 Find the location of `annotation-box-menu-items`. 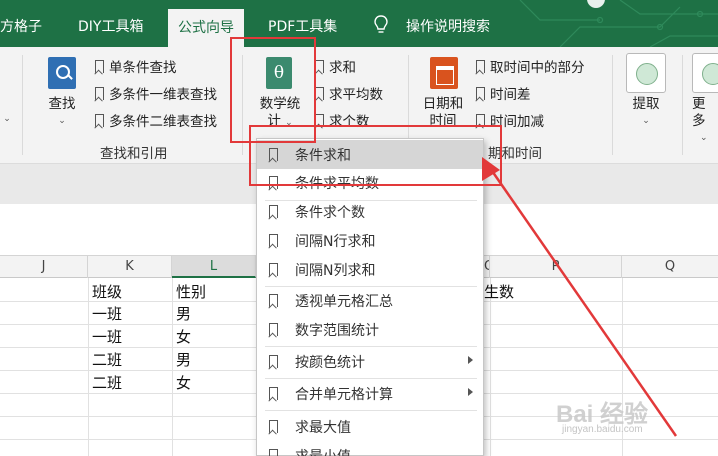

annotation-box-menu-items is located at coordinates (375, 155).